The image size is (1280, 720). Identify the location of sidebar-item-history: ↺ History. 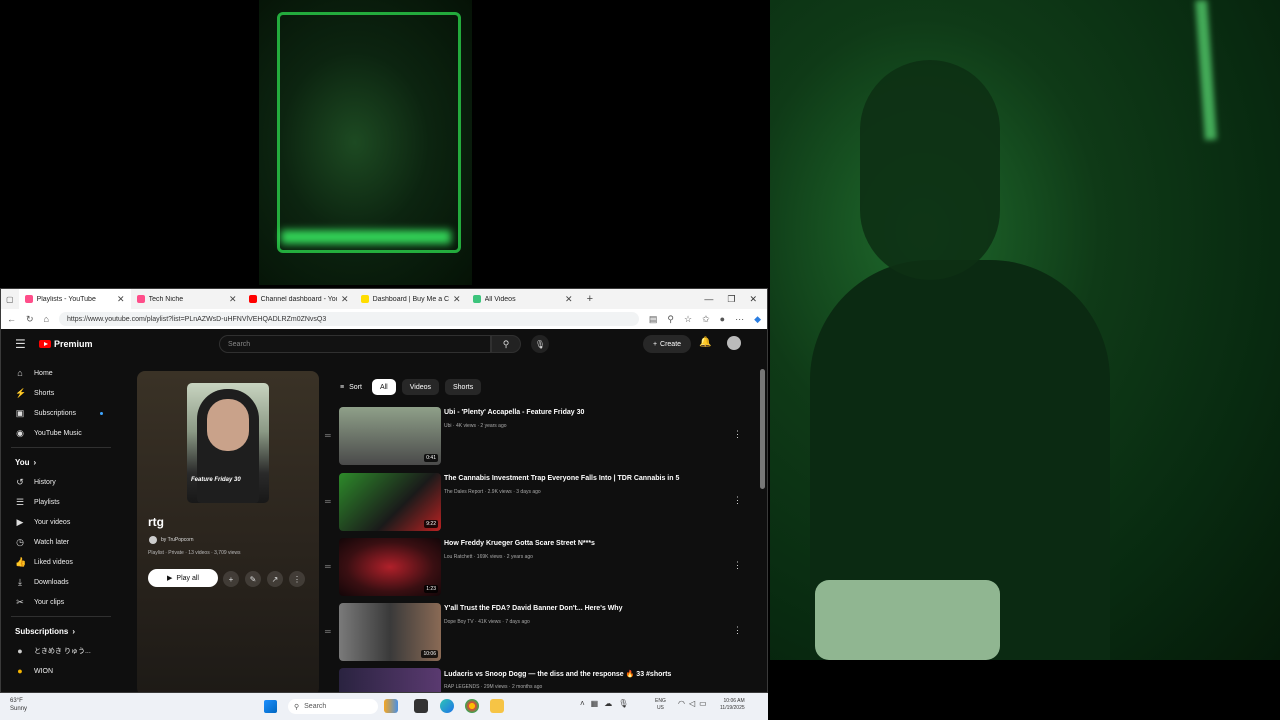
(61, 482).